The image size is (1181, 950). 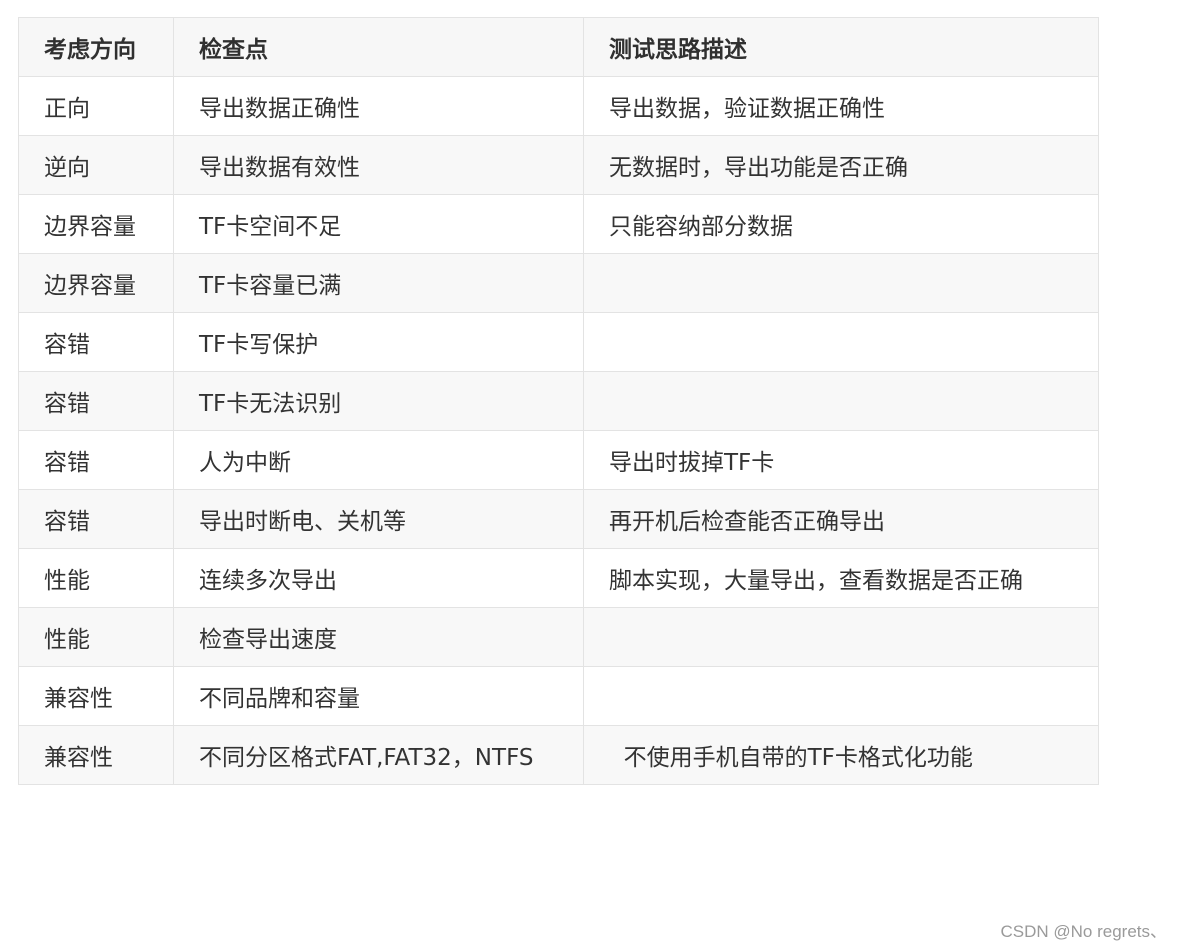 I want to click on table-row: 容错 TF卡写保护, so click(x=558, y=342).